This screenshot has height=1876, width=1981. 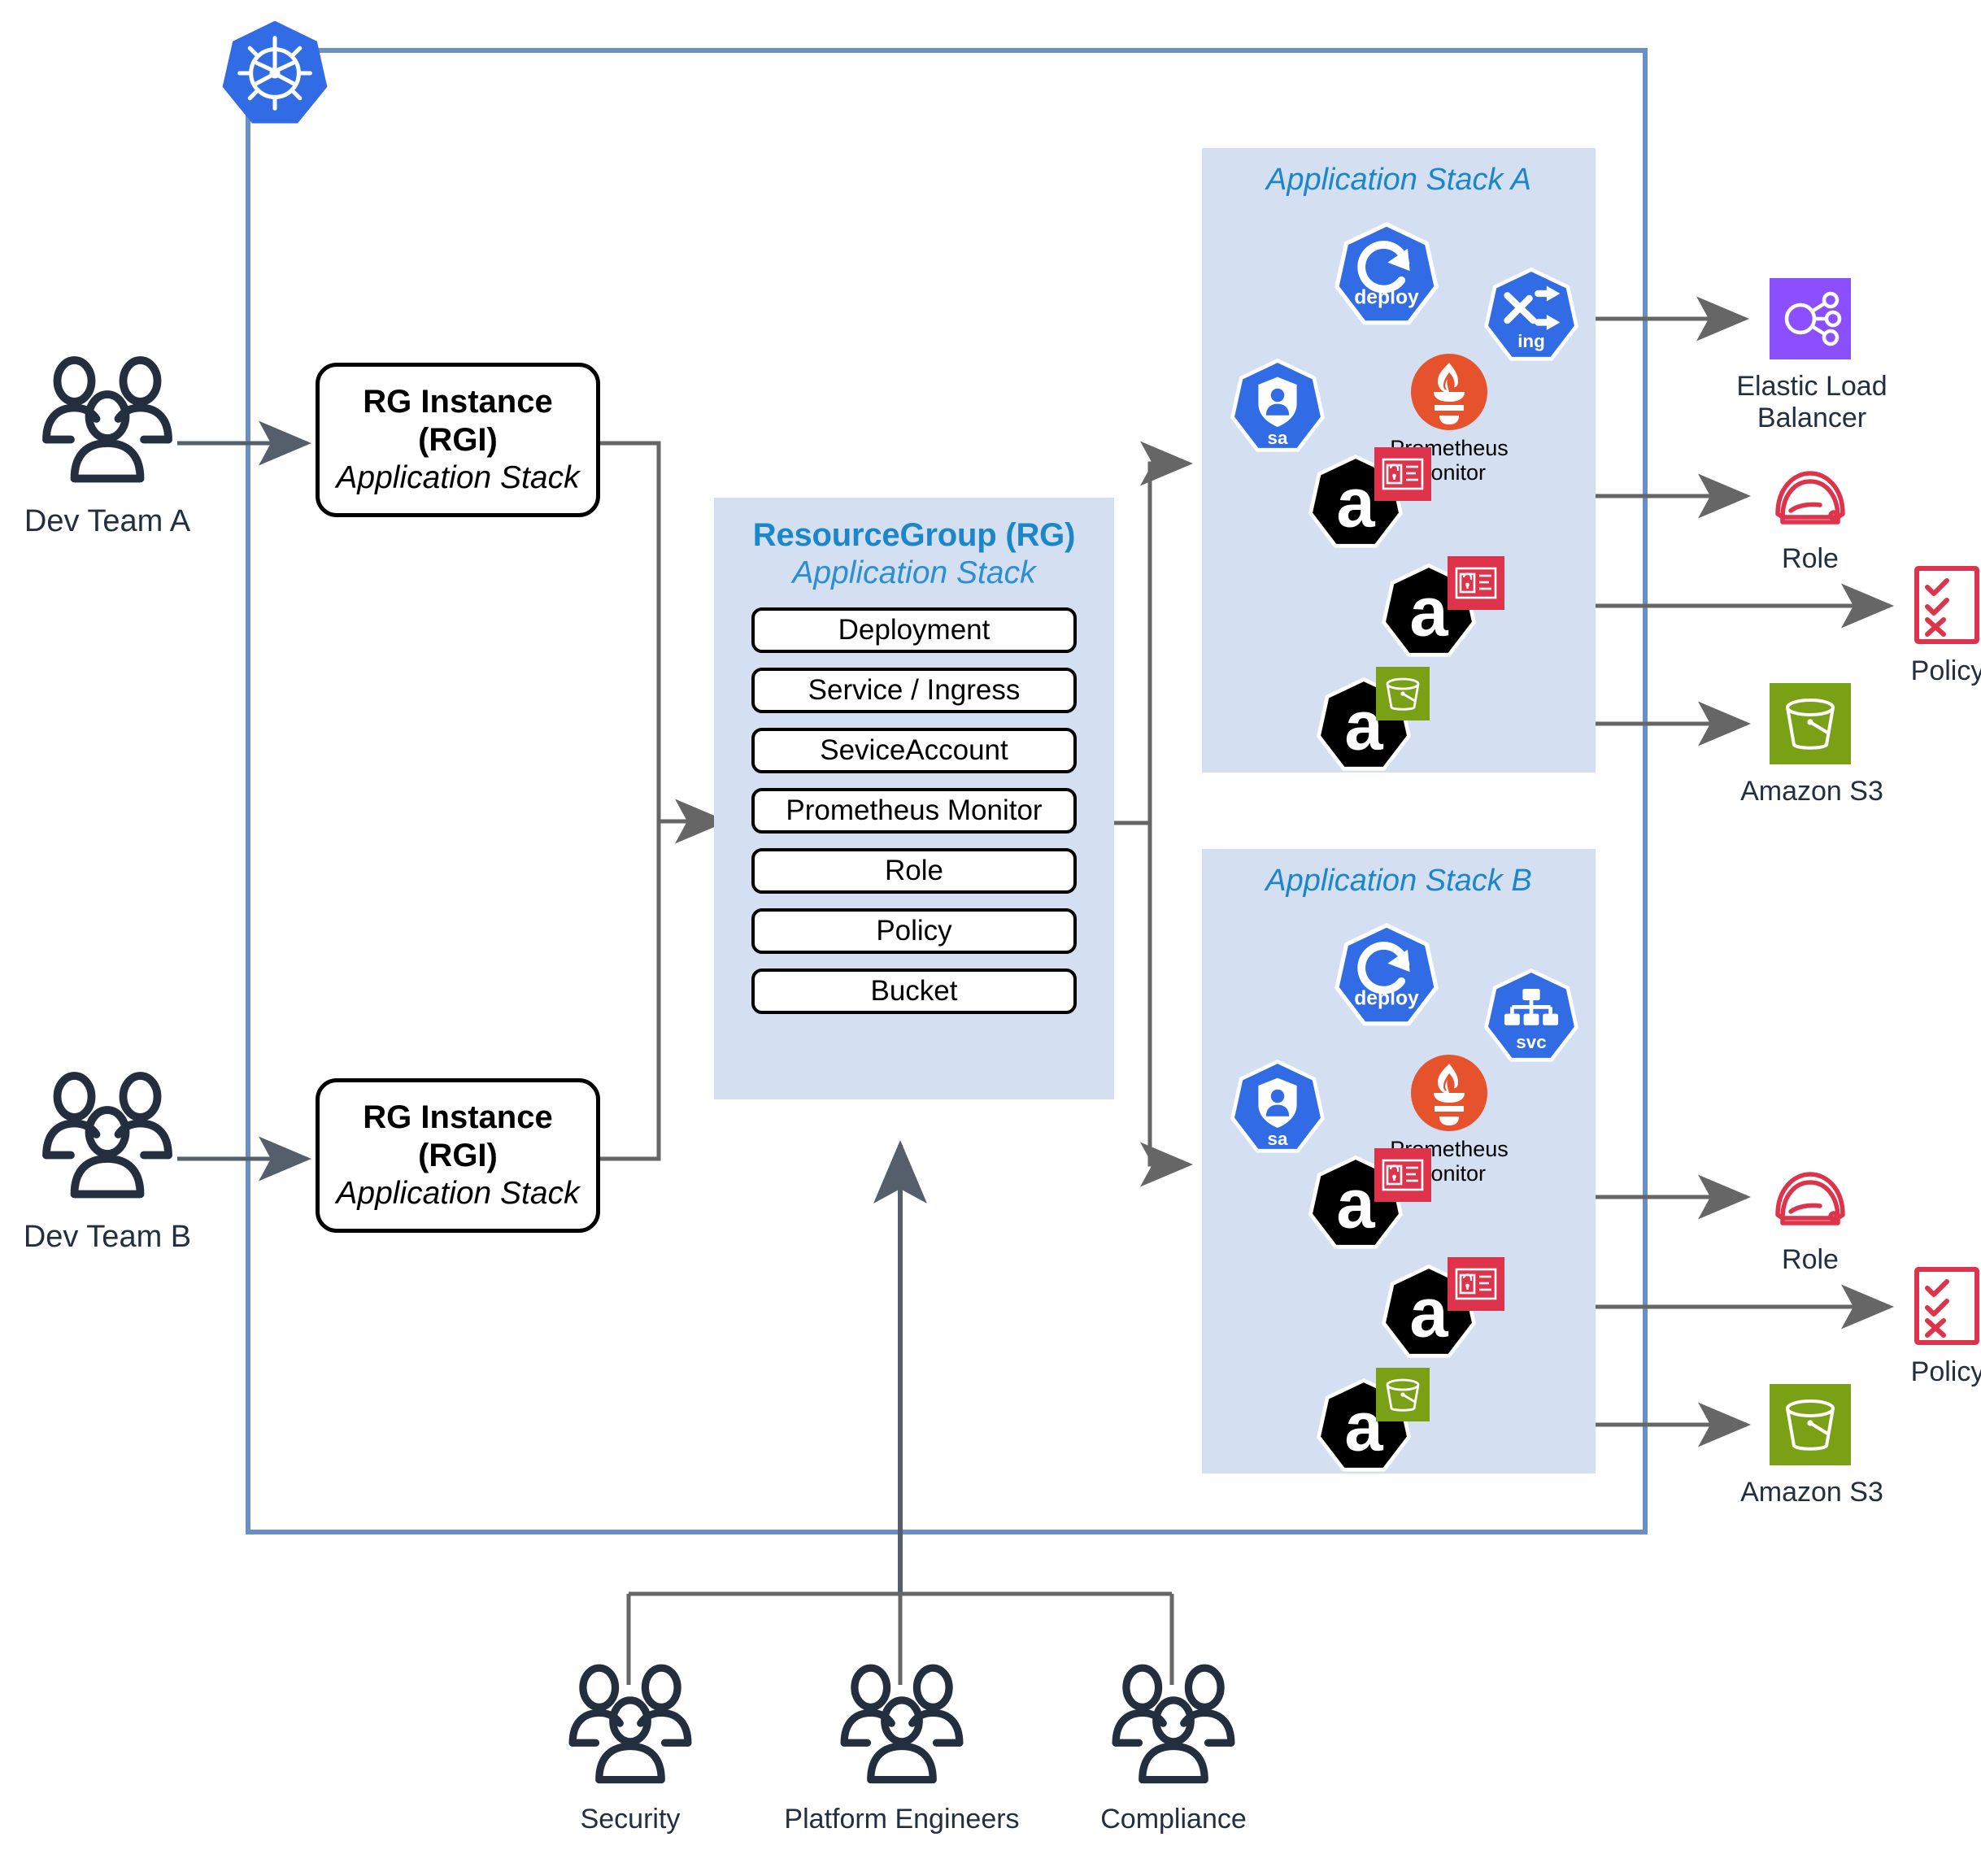 I want to click on connector-rgib-to-rg, so click(x=630, y=991).